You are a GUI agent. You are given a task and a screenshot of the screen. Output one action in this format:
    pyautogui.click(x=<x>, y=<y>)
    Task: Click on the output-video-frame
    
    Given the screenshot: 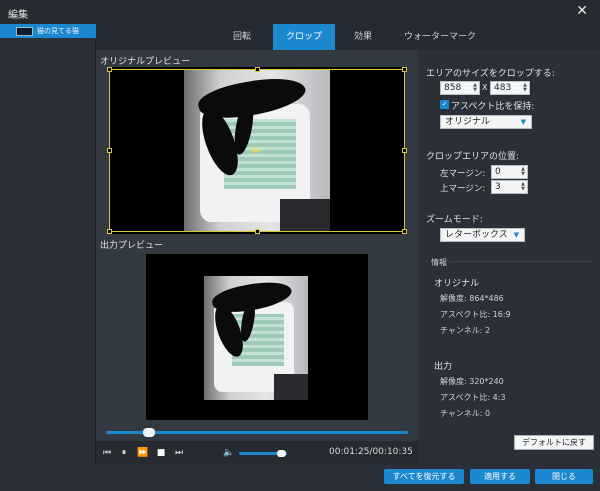 What is the action you would take?
    pyautogui.click(x=256, y=338)
    